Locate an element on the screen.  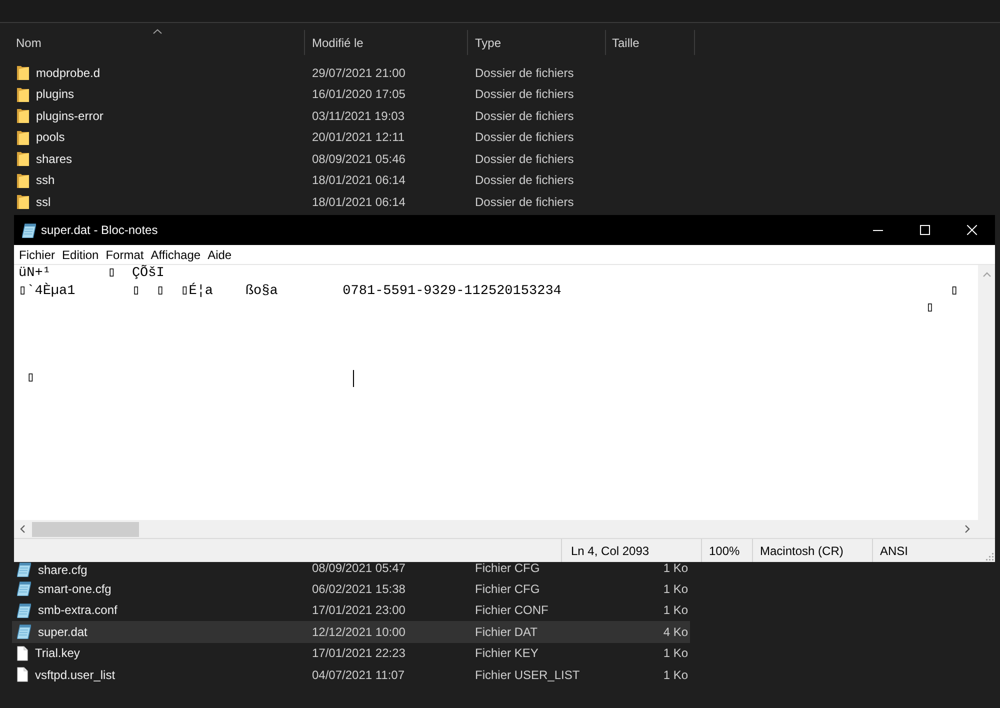
file-row: modprobe.d 29/07/2021 21:00 Dossier de fichiers is located at coordinates (351, 73).